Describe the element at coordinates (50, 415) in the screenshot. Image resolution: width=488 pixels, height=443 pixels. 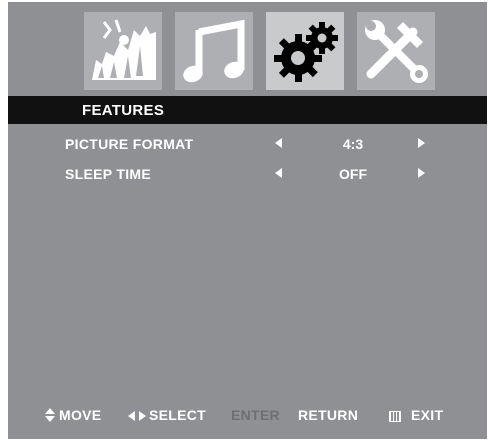
I see `up-down-arrows-icon` at that location.